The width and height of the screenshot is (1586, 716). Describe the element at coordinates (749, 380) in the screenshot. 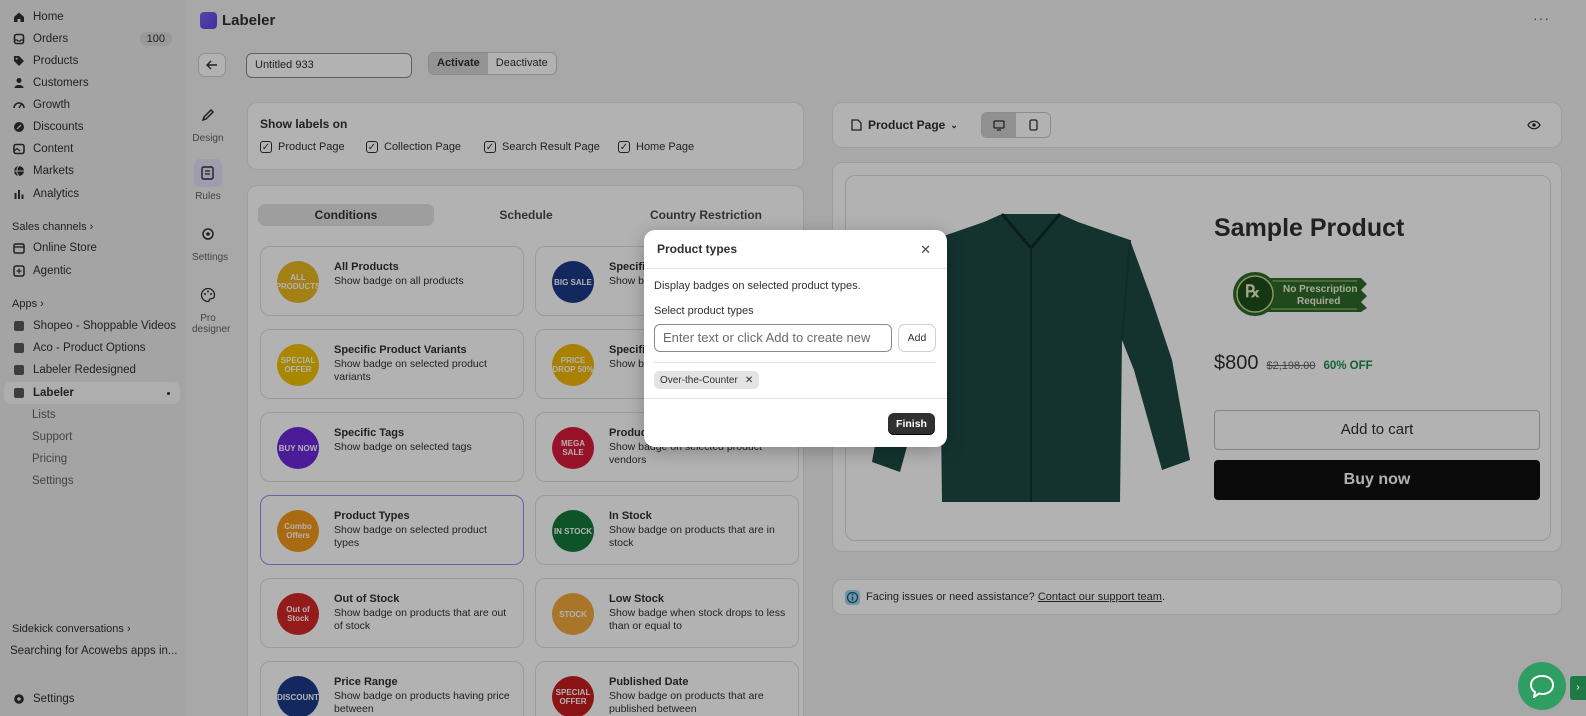

I see `remove-chip-icon: ✕` at that location.